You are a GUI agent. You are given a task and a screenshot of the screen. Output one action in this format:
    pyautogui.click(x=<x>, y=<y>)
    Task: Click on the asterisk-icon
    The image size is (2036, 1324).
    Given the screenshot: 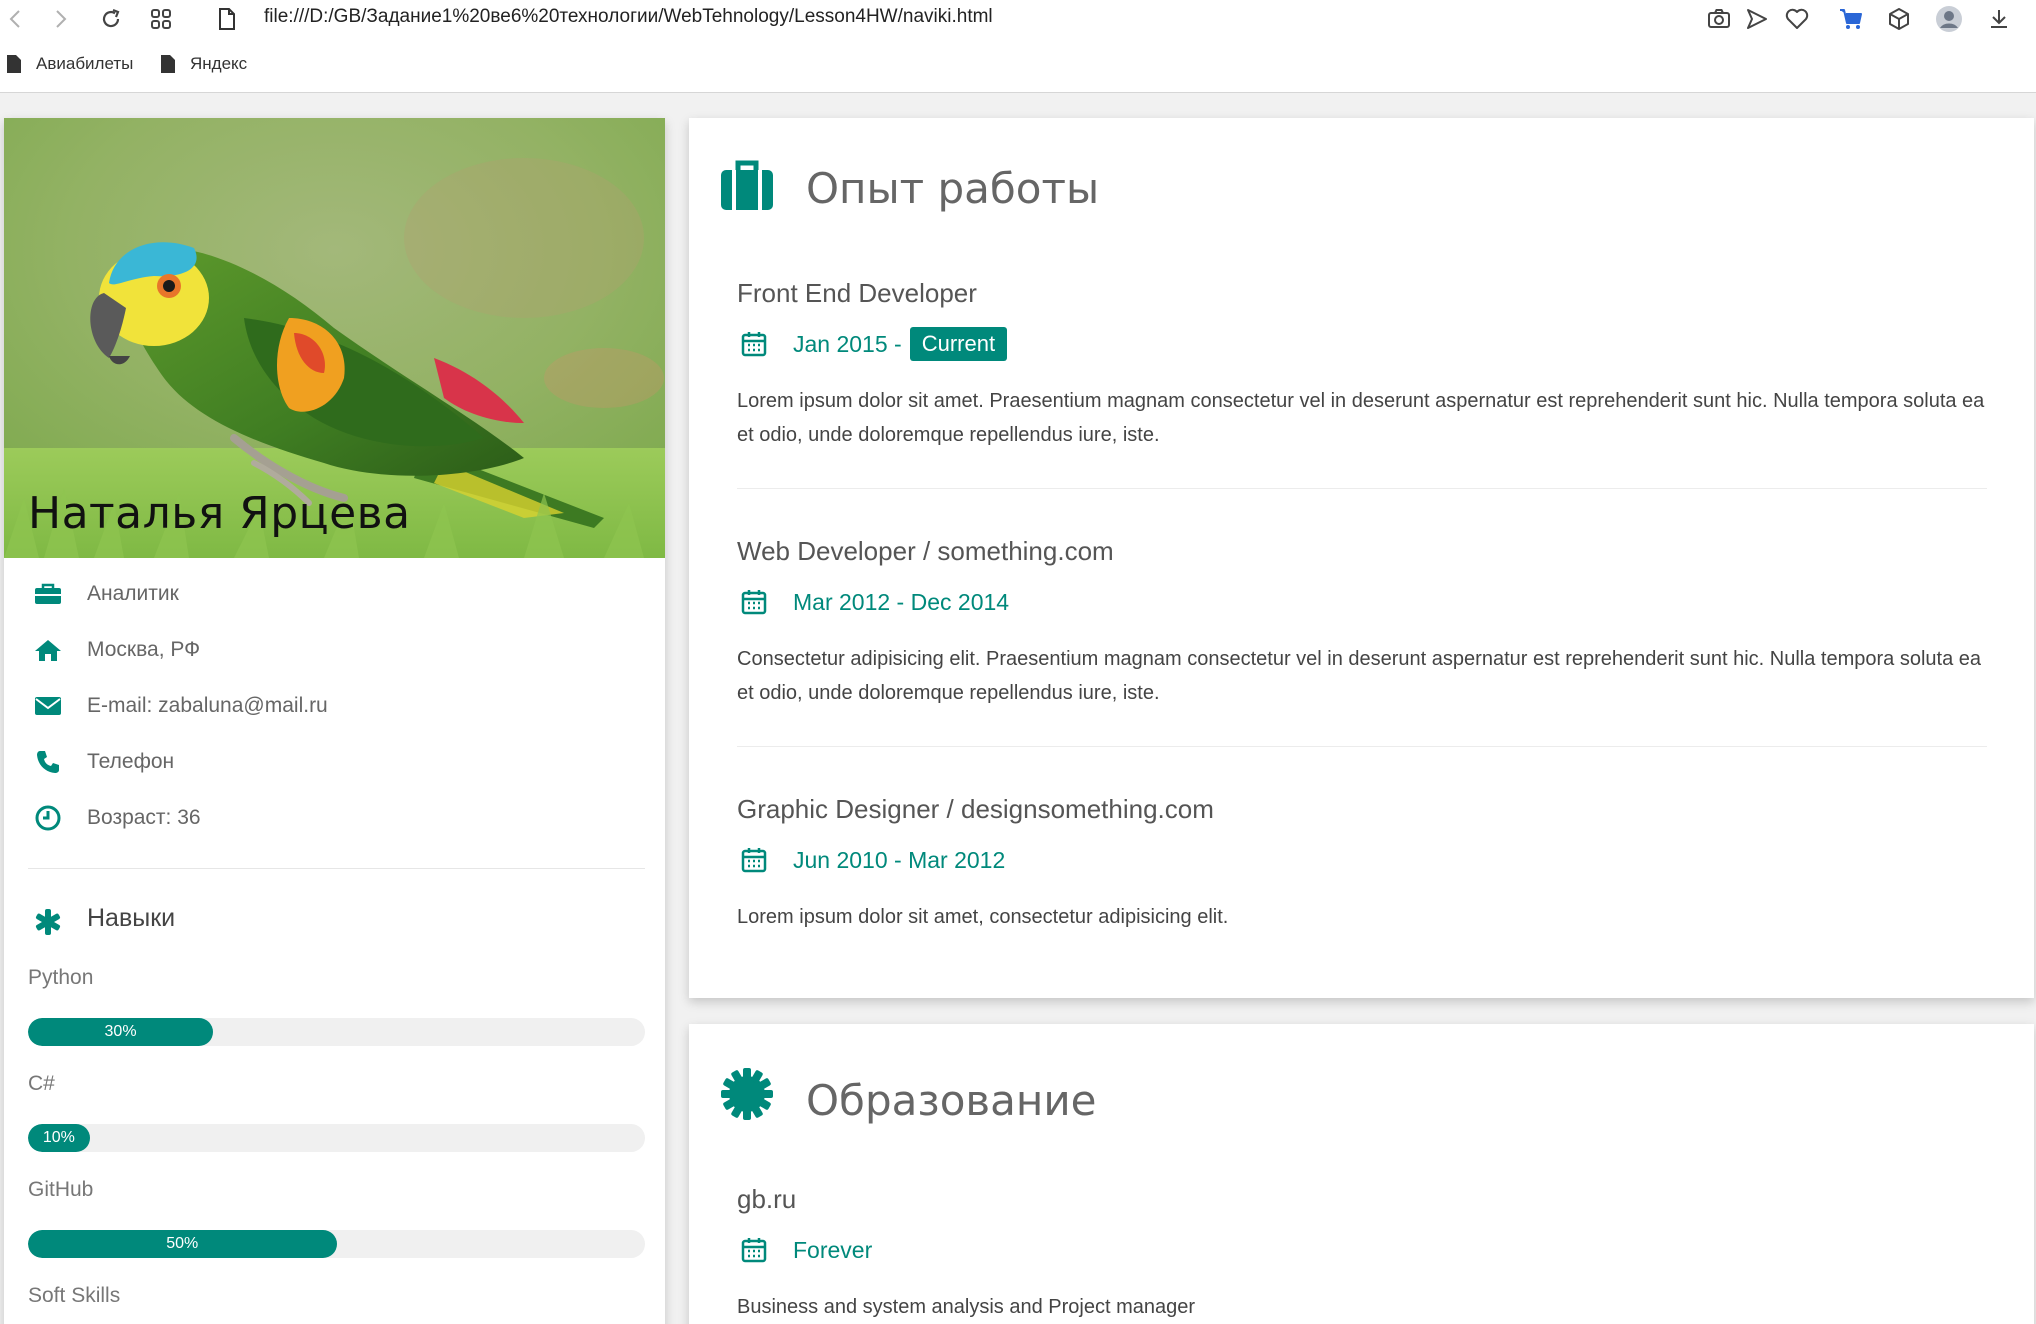 What is the action you would take?
    pyautogui.click(x=48, y=922)
    